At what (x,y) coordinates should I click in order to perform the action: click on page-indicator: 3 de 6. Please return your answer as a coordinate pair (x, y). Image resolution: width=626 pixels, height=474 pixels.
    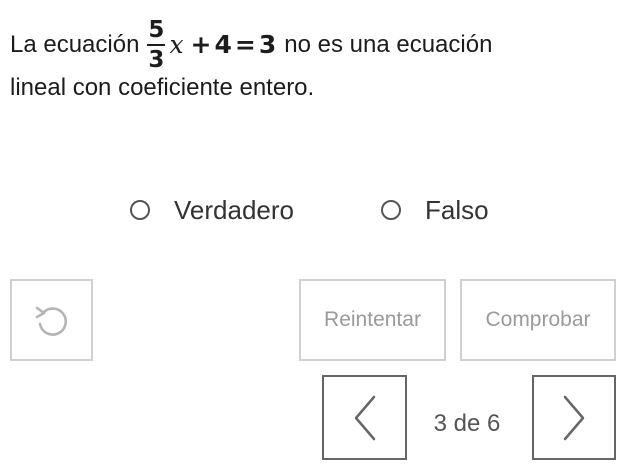
    Looking at the image, I should click on (467, 423).